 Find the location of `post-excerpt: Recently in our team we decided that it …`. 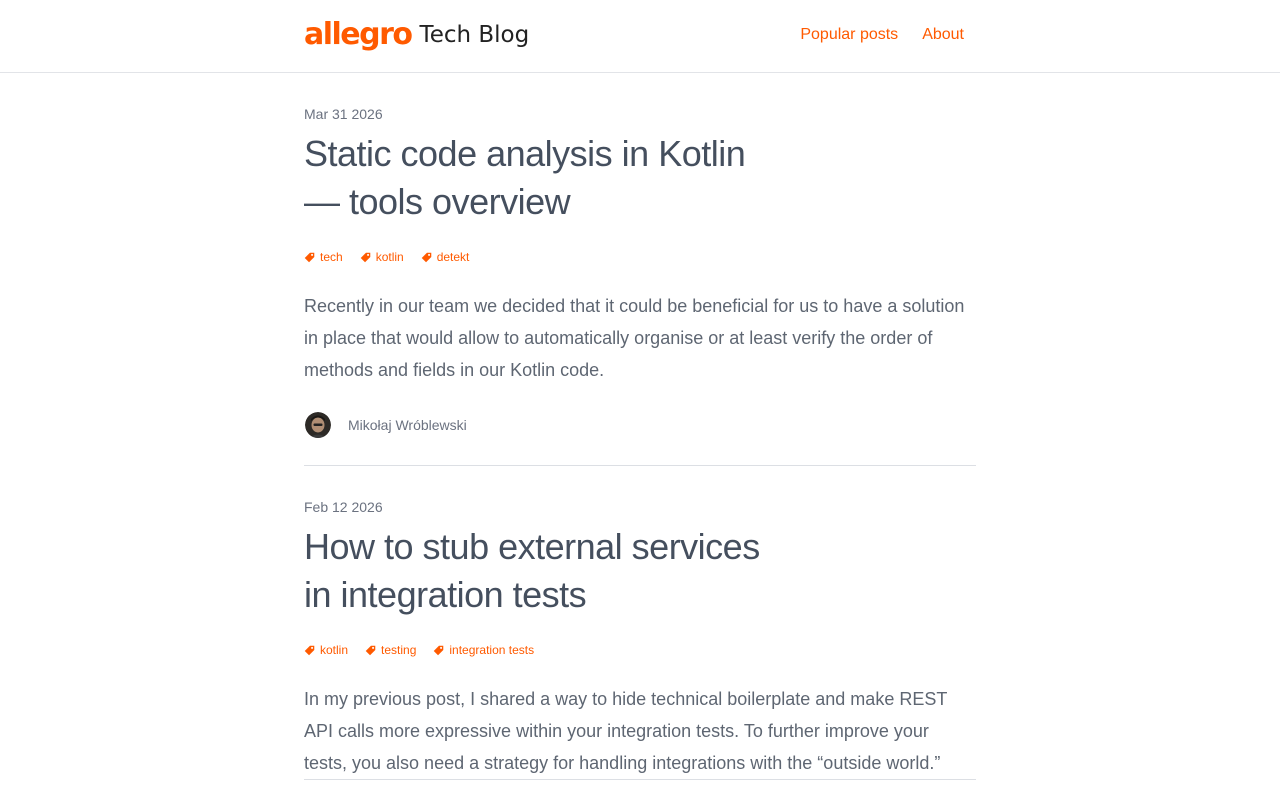

post-excerpt: Recently in our team we decided that it … is located at coordinates (634, 338).